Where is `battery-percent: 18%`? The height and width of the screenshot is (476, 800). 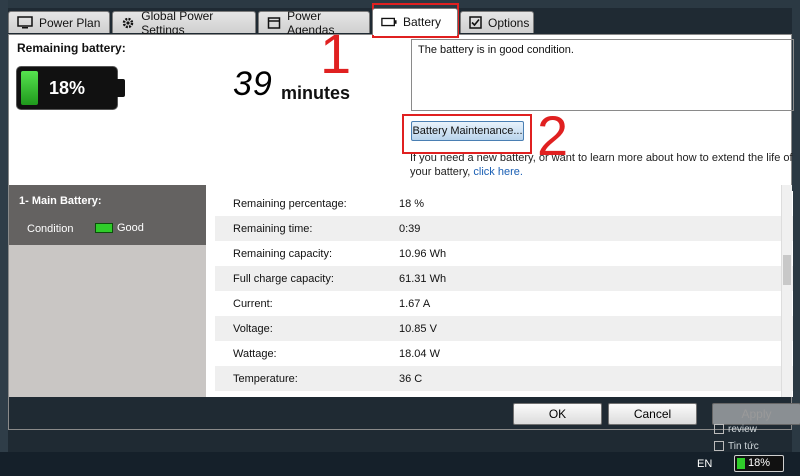 battery-percent: 18% is located at coordinates (67, 88).